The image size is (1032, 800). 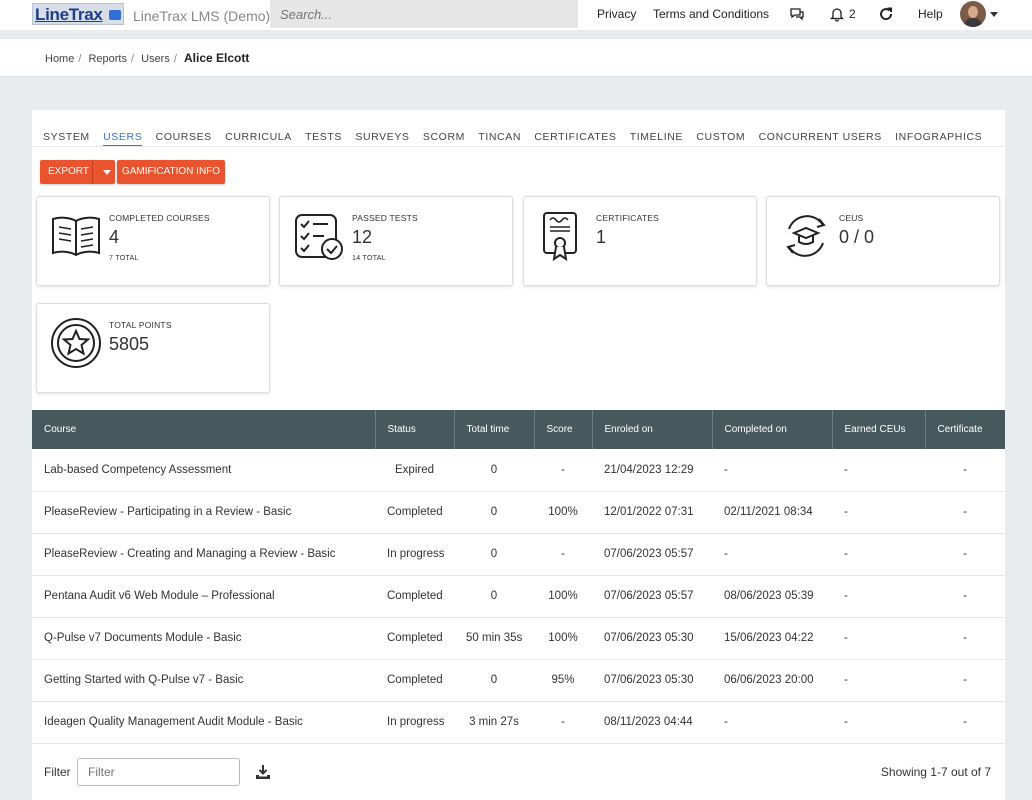 What do you see at coordinates (159, 218) in the screenshot?
I see `stat-label: COMPLETED COURSES` at bounding box center [159, 218].